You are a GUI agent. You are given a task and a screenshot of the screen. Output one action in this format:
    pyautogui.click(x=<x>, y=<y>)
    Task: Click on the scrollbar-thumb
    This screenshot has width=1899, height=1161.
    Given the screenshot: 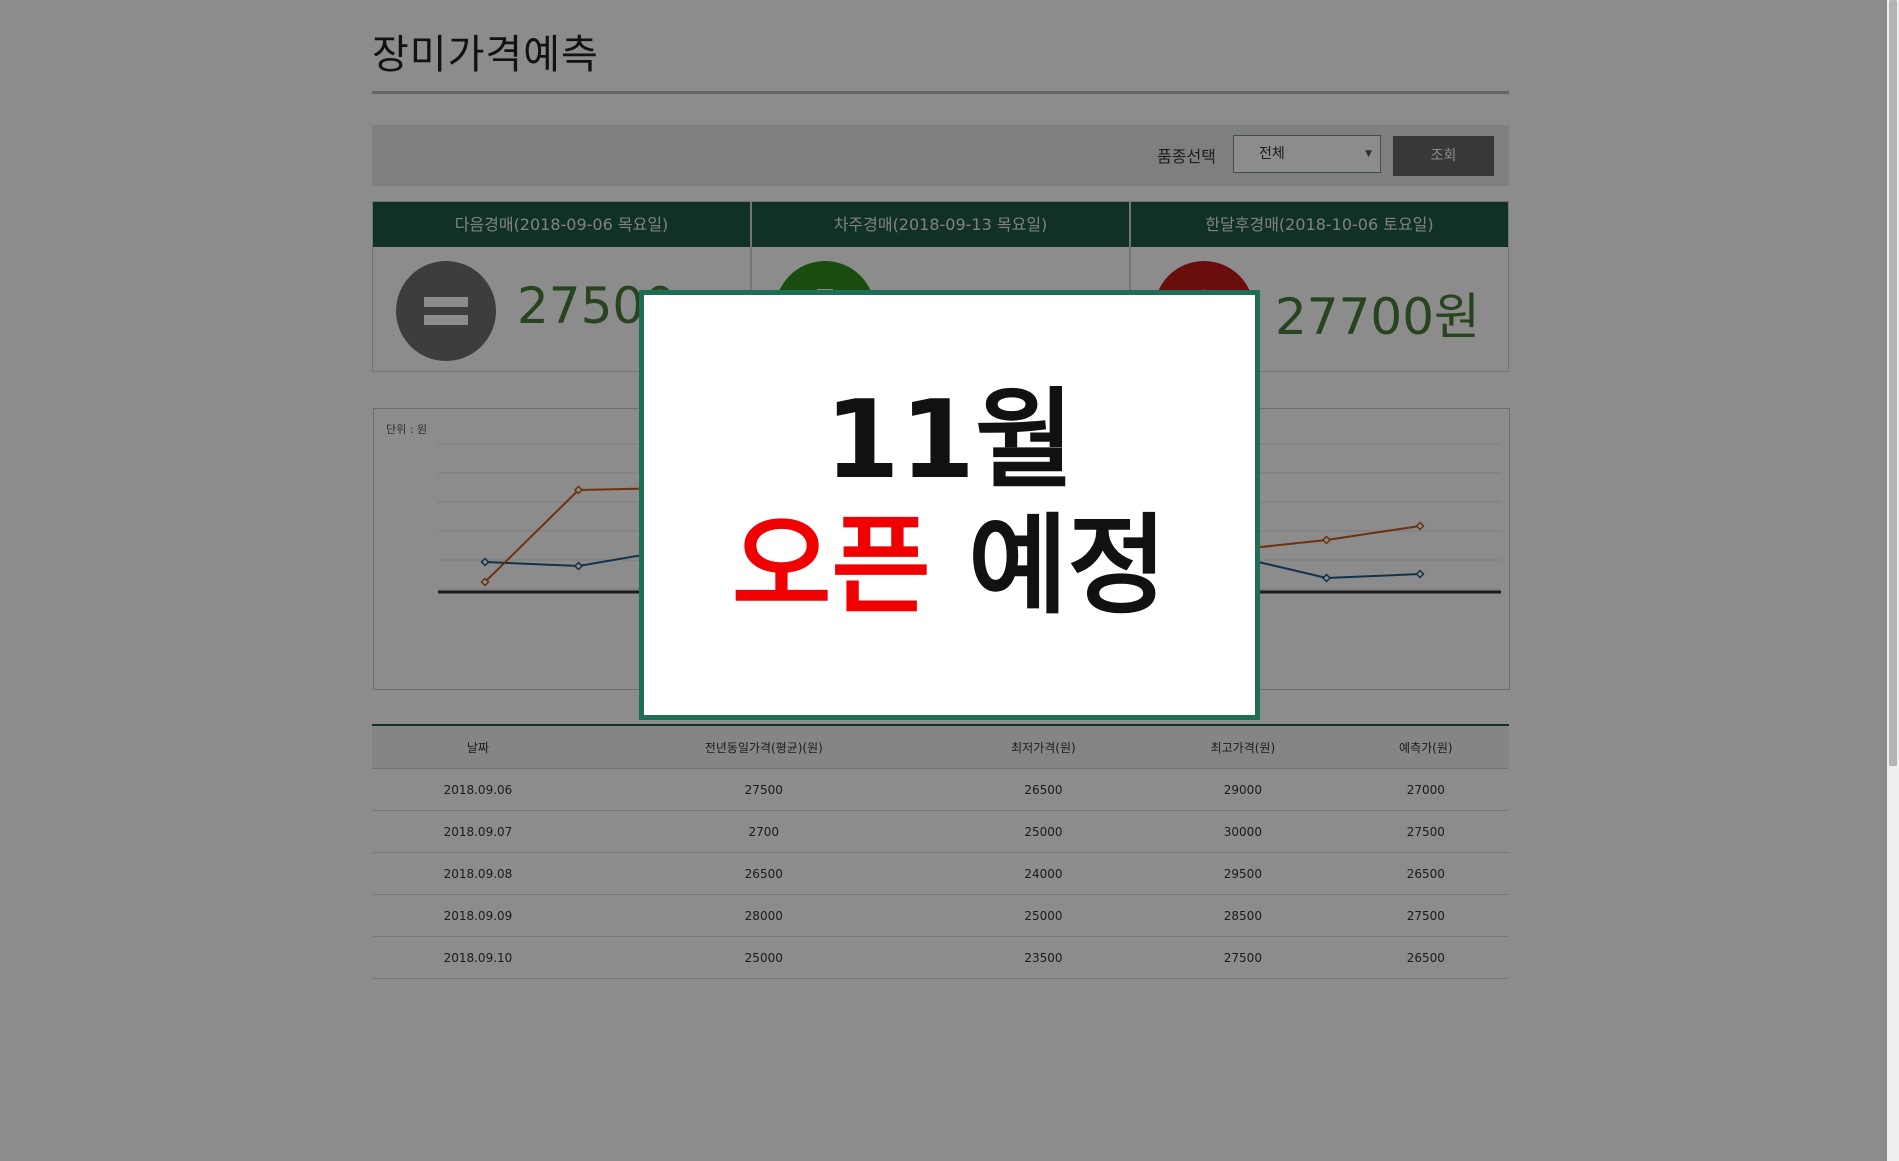 What is the action you would take?
    pyautogui.click(x=1893, y=383)
    